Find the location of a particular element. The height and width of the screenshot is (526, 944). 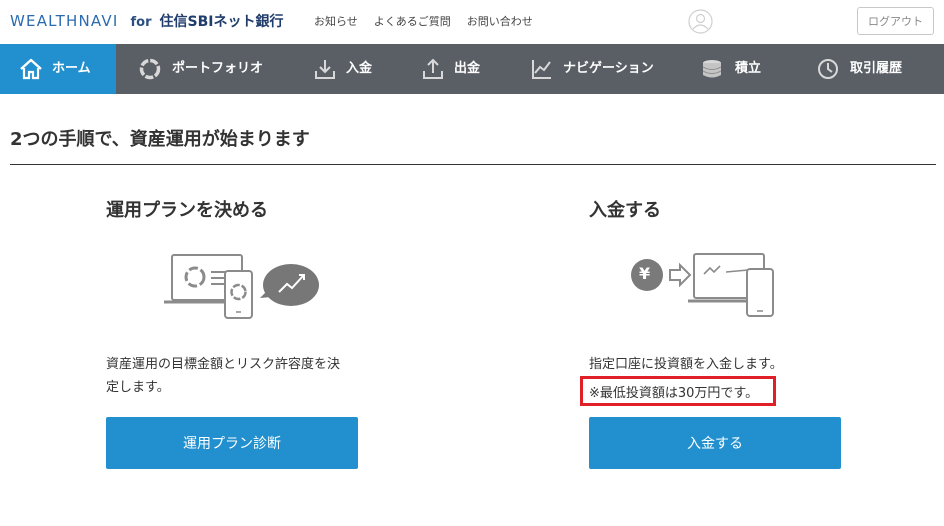

page-title: 2つの手順で、資産運用が始まります is located at coordinates (160, 139).